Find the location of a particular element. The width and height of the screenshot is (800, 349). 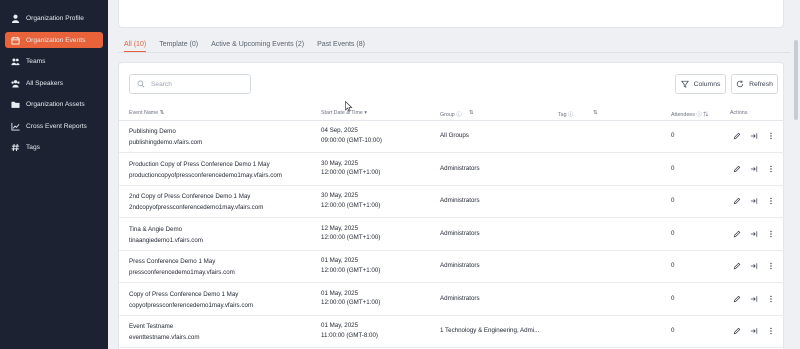

header-actions: Actions is located at coordinates (739, 113).